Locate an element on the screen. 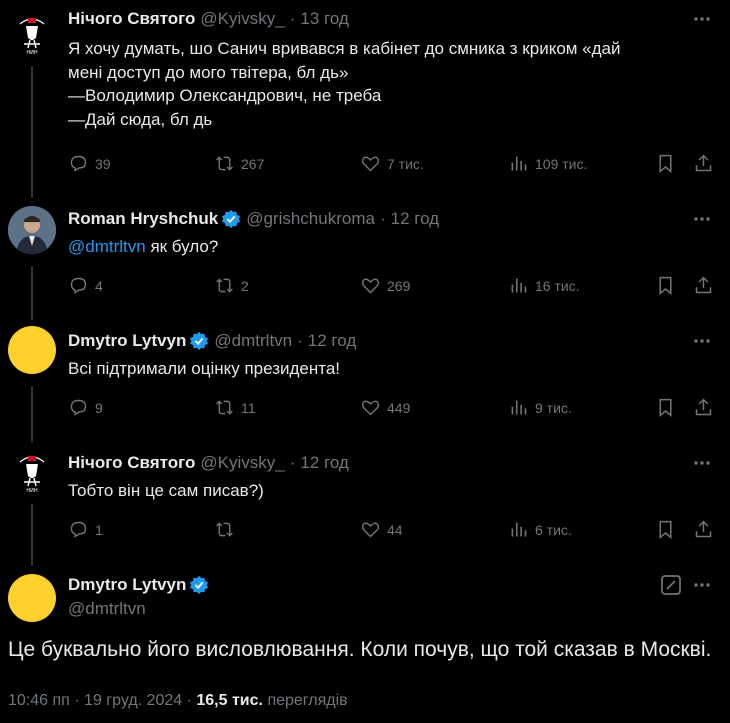 The width and height of the screenshot is (730, 723). views-button: 109 тис. is located at coordinates (547, 163).